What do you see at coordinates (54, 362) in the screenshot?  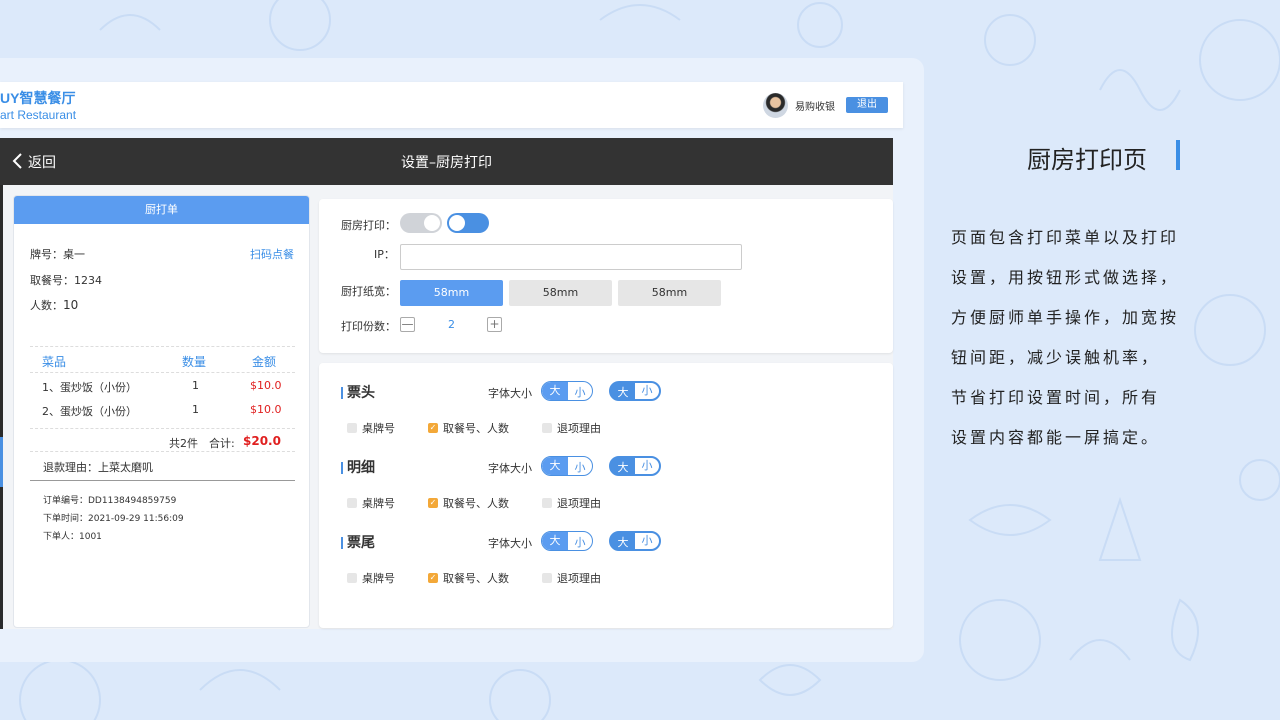 I see `col-dish: 菜品` at bounding box center [54, 362].